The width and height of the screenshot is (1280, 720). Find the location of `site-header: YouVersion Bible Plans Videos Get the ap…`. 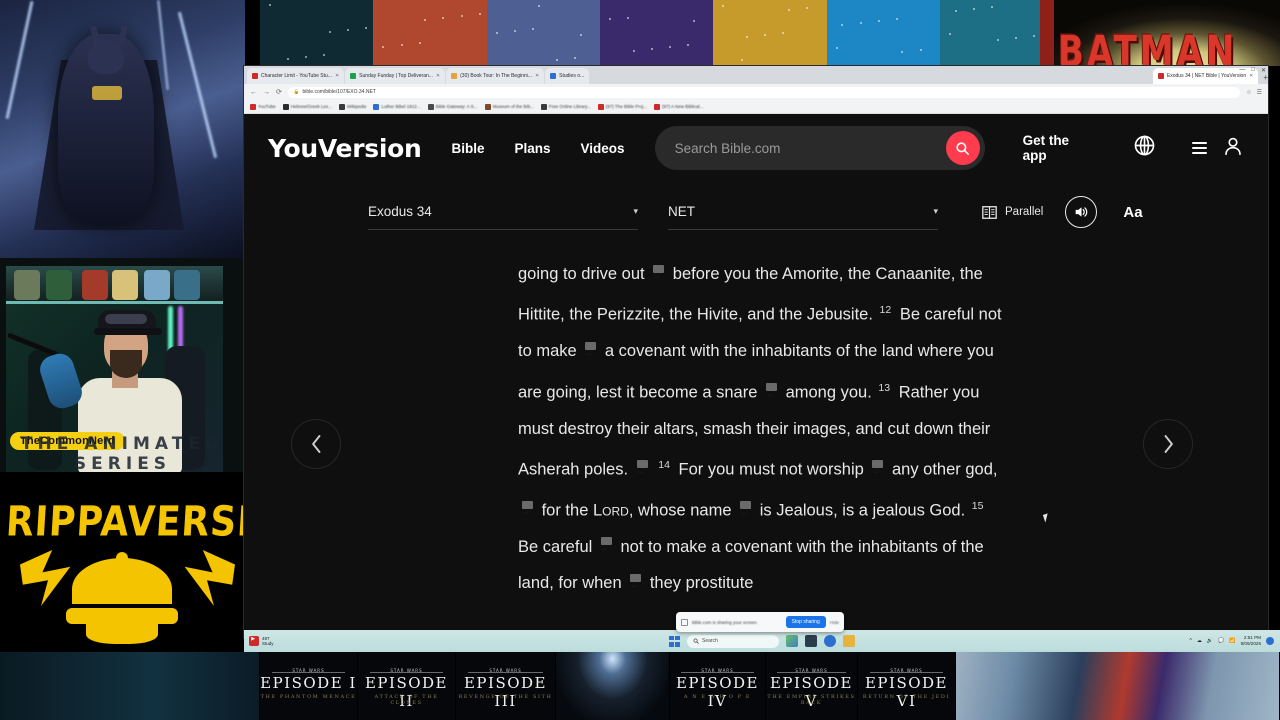

site-header: YouVersion Bible Plans Videos Get the ap… is located at coordinates (756, 148).